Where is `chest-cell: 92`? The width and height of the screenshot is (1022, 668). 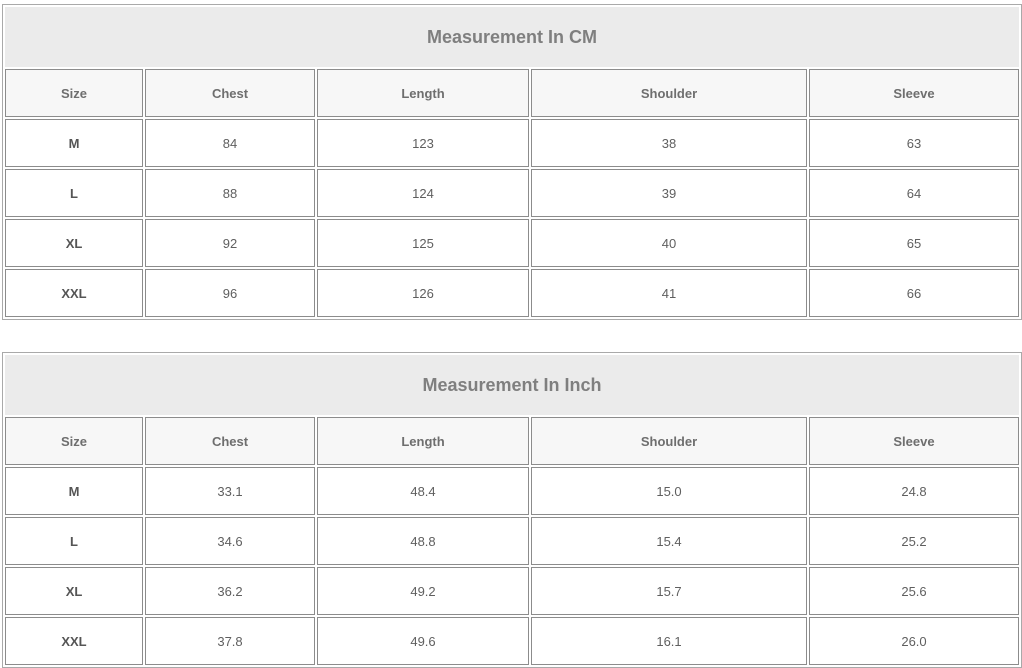
chest-cell: 92 is located at coordinates (230, 243).